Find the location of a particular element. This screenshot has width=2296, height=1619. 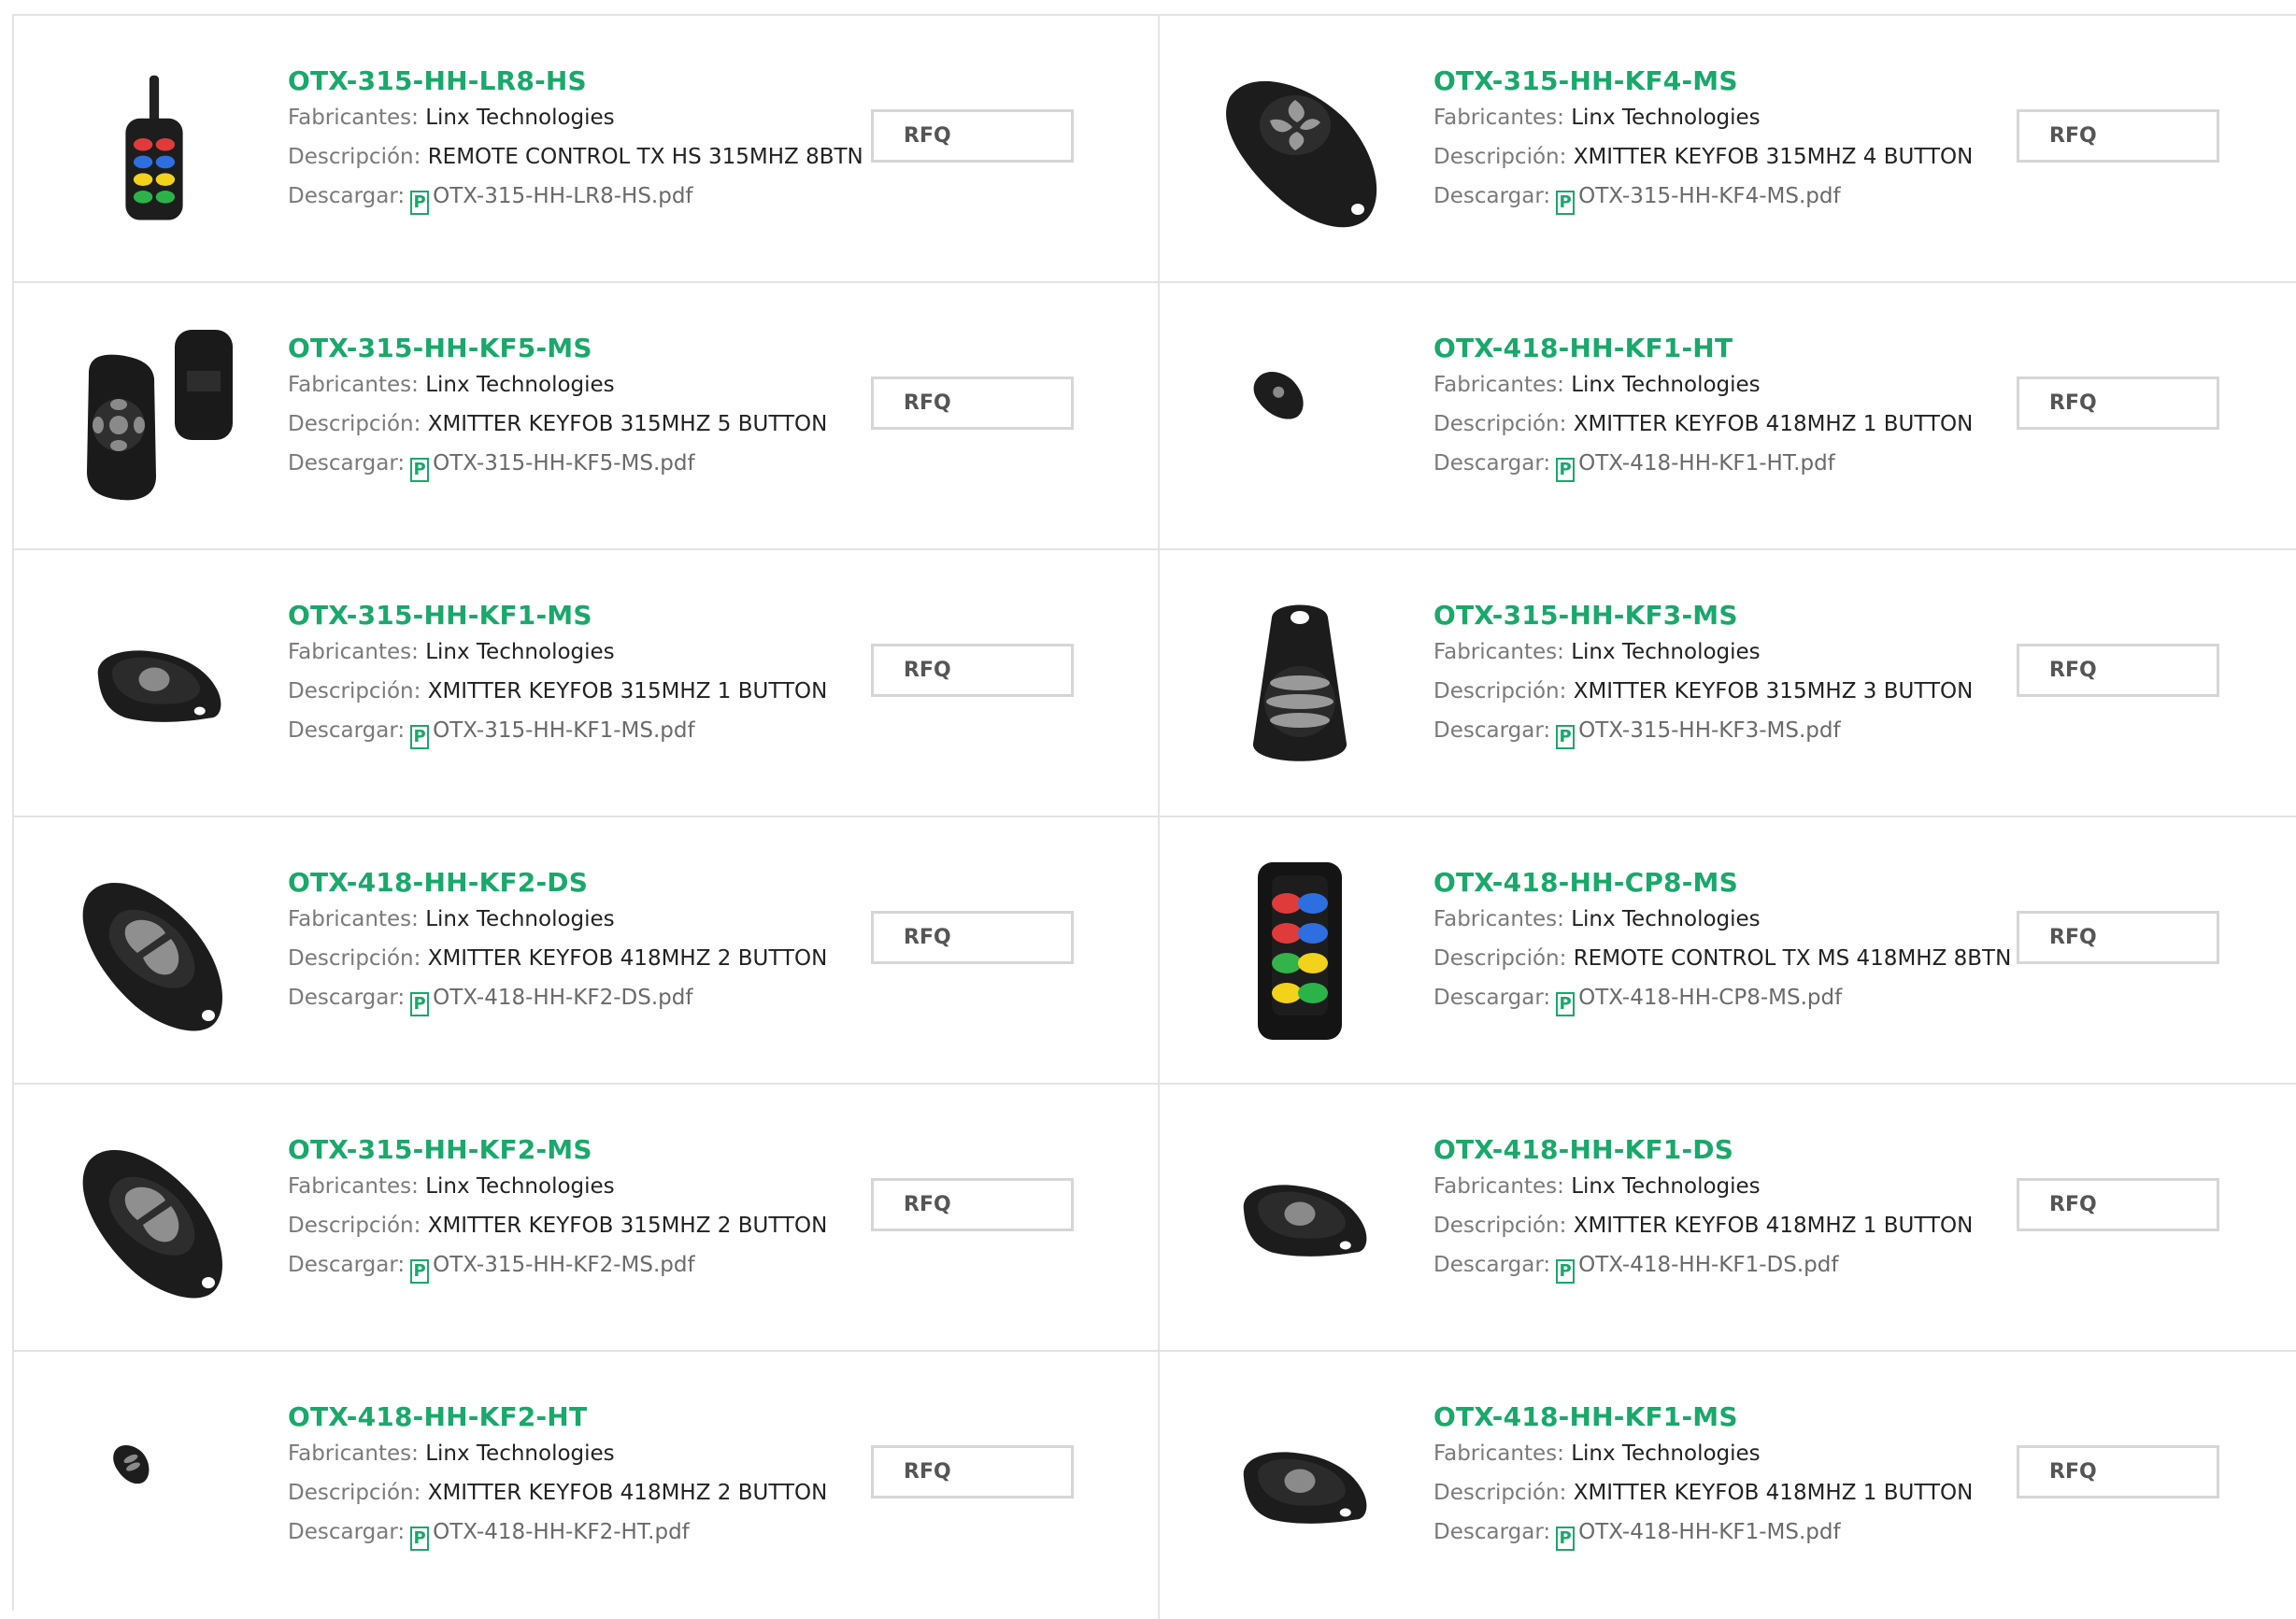

download-row: Descargar: P OTX-315-HH-KF3-MS.pdf is located at coordinates (1703, 730).